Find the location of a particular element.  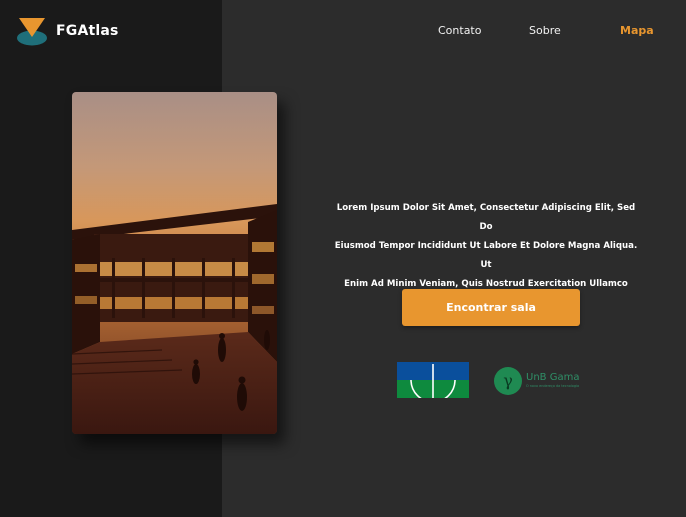

gama-title: UnB Gama is located at coordinates (553, 378).